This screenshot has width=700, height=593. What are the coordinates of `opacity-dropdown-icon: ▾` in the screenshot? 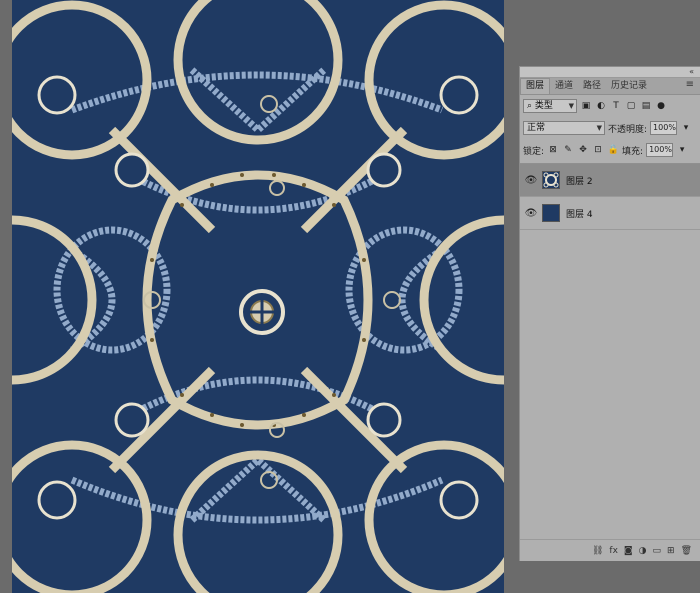 It's located at (686, 128).